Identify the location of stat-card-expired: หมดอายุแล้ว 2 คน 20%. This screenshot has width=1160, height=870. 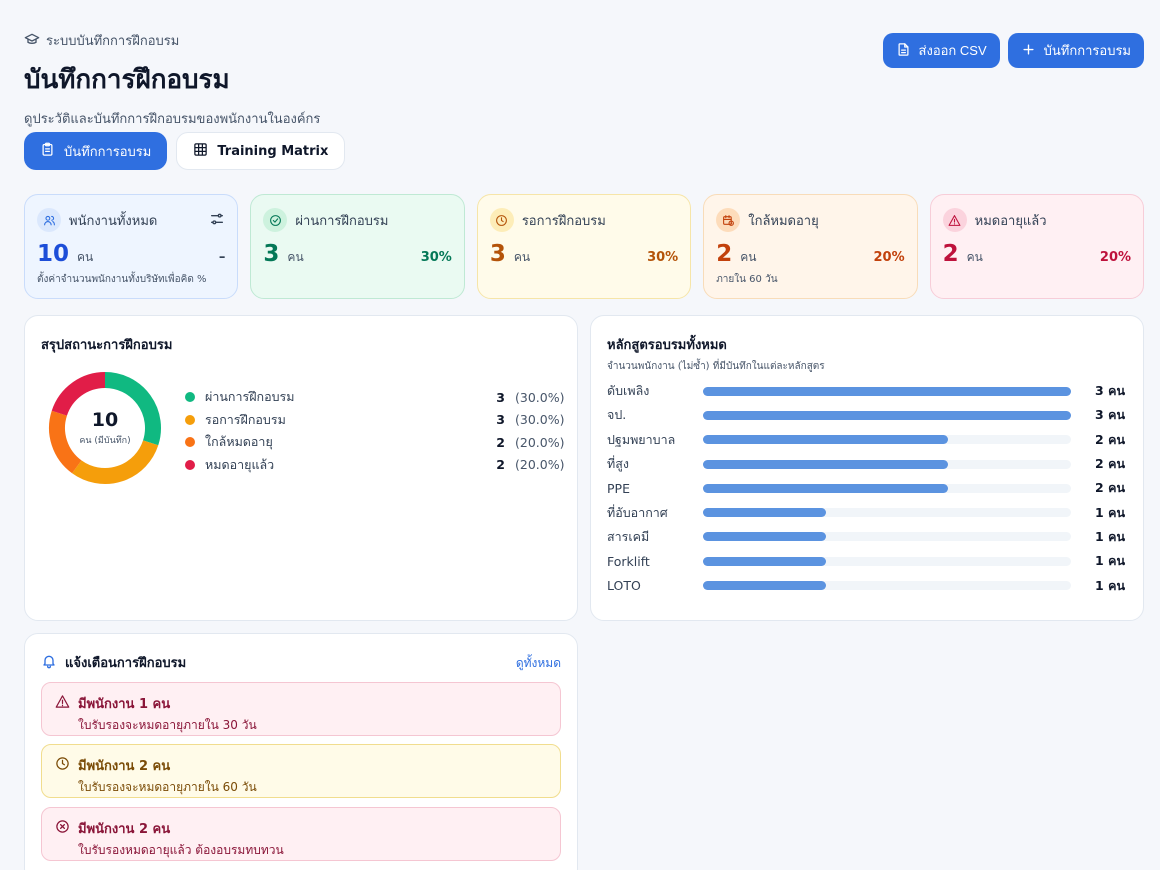
(1037, 246).